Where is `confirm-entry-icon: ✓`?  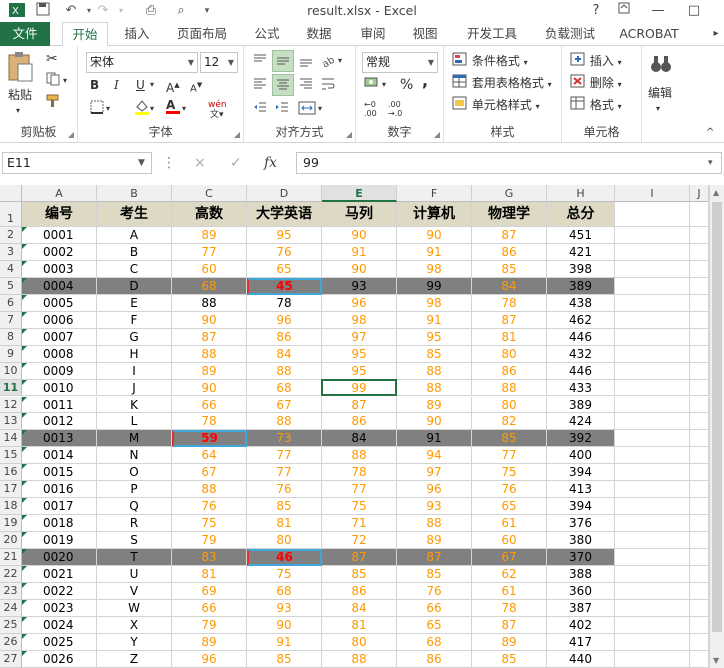 confirm-entry-icon: ✓ is located at coordinates (236, 163).